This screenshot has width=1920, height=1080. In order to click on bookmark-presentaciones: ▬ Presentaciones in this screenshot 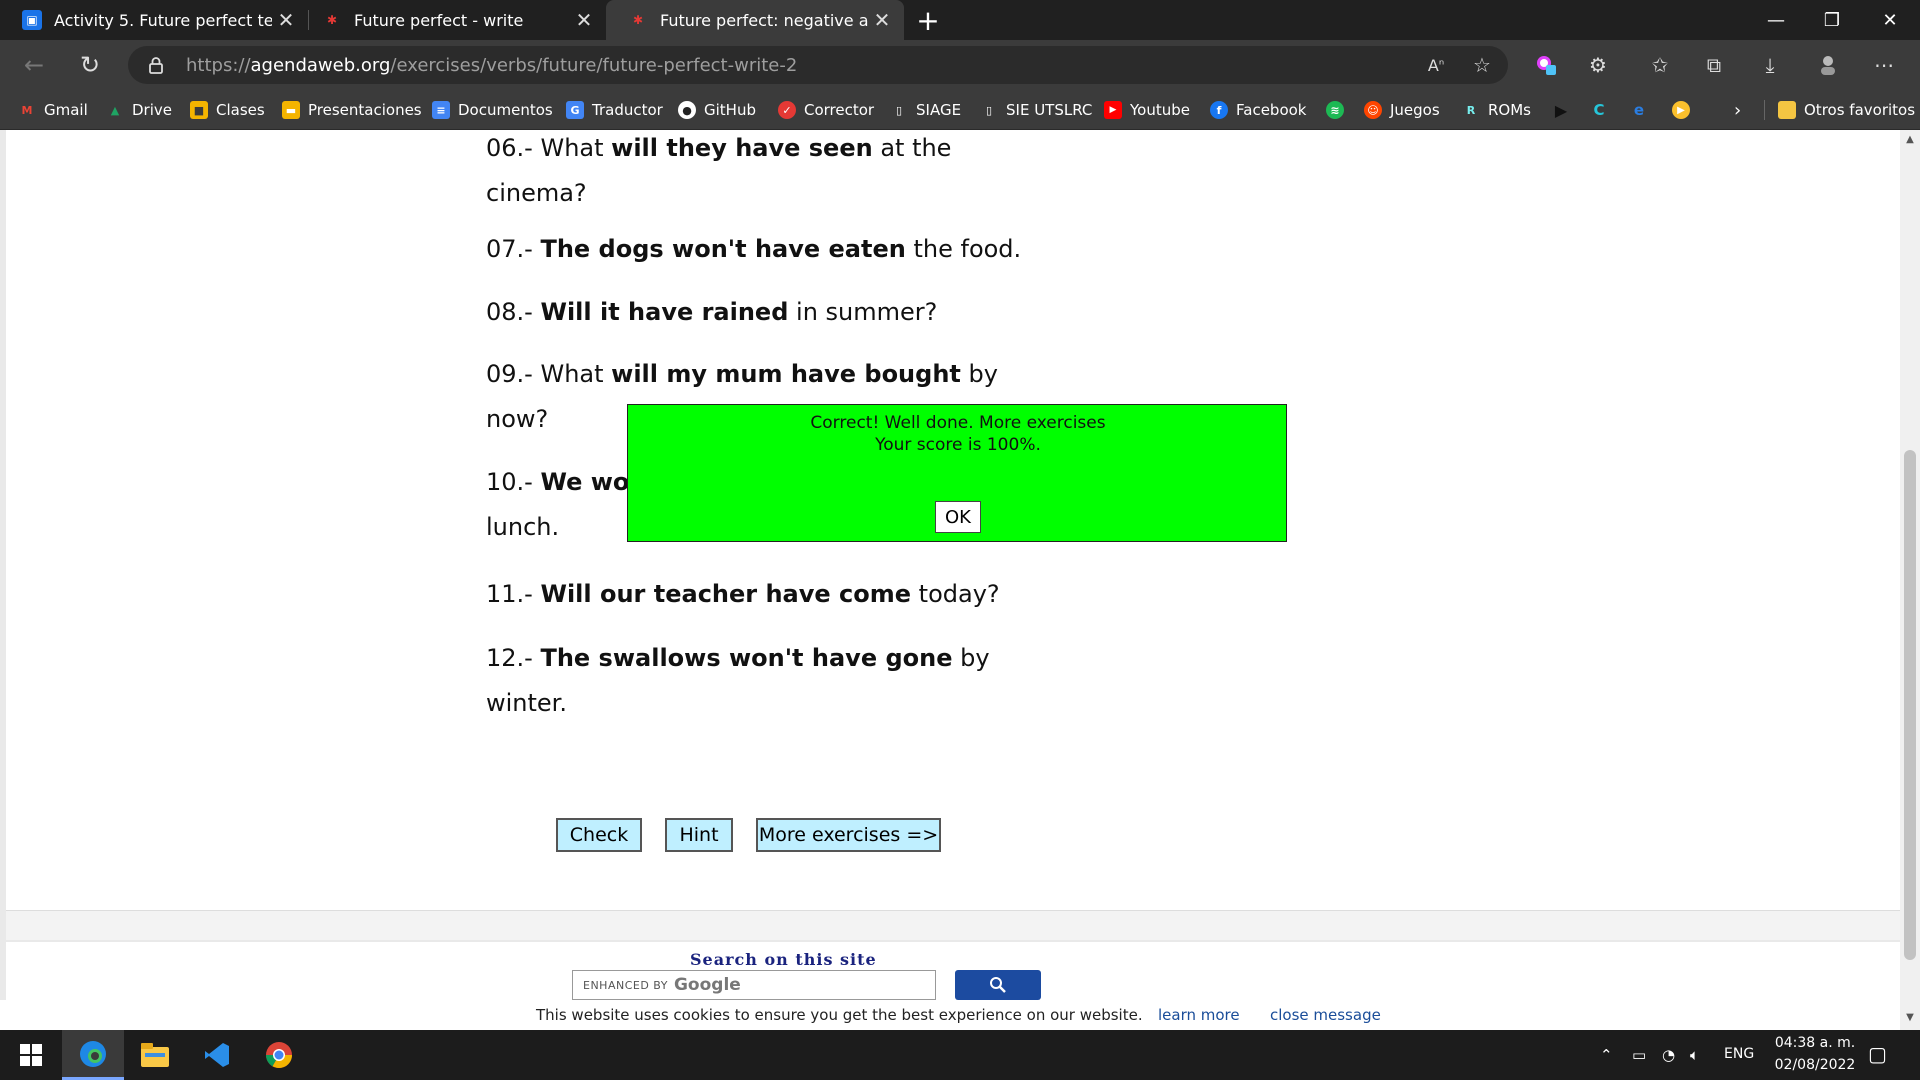, I will do `click(352, 110)`.